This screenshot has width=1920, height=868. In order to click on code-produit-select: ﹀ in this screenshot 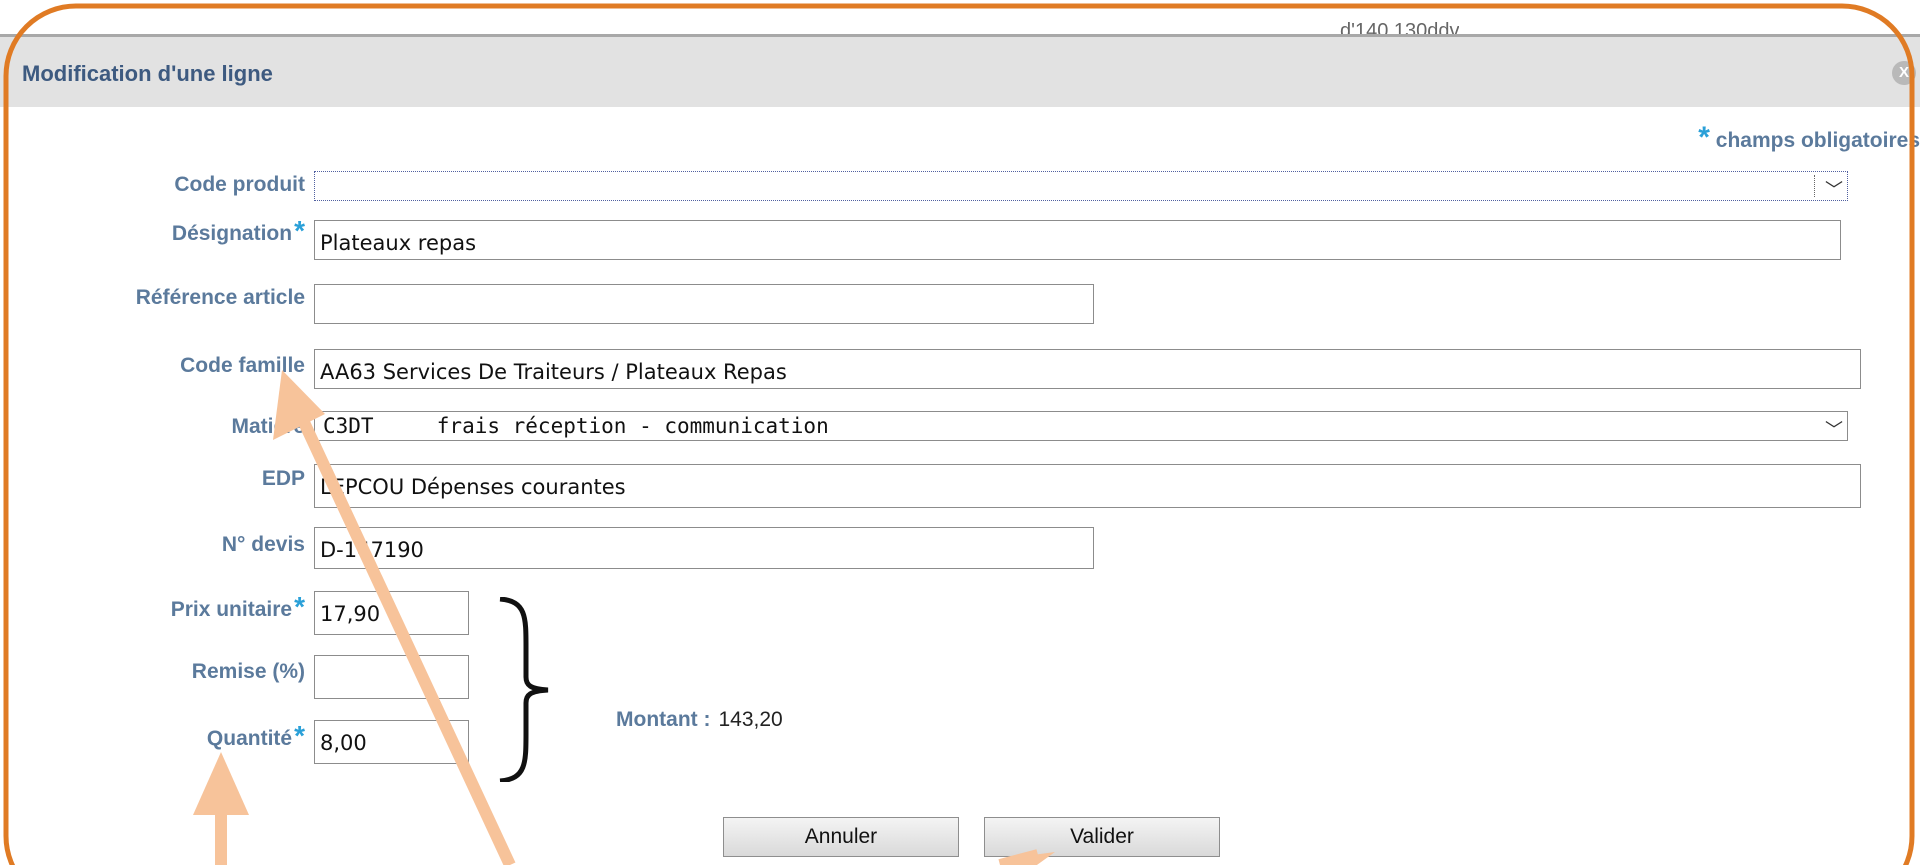, I will do `click(1081, 186)`.